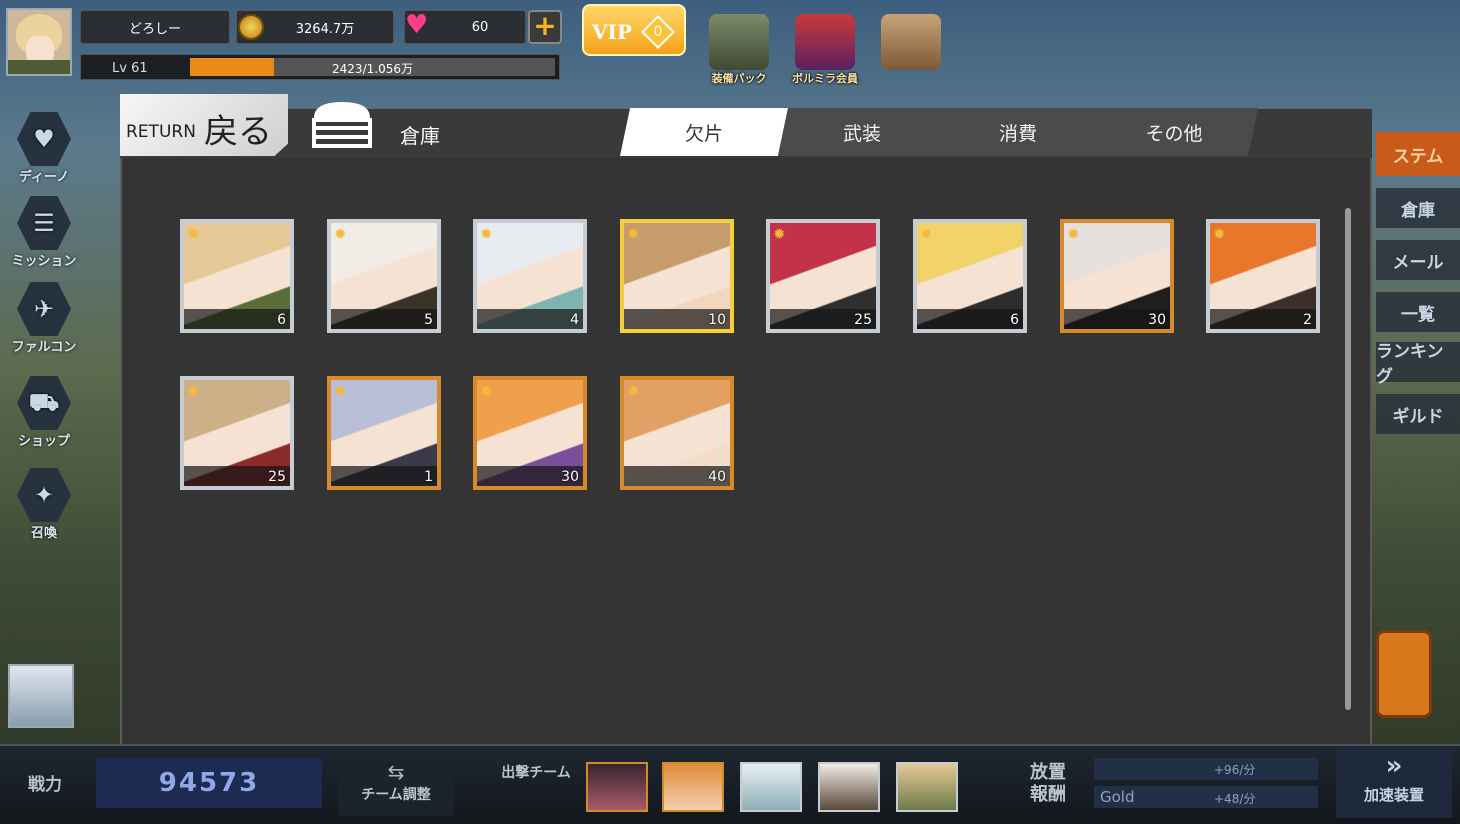 Image resolution: width=1460 pixels, height=824 pixels. I want to click on right-menu-mail-label: メール, so click(1418, 262).